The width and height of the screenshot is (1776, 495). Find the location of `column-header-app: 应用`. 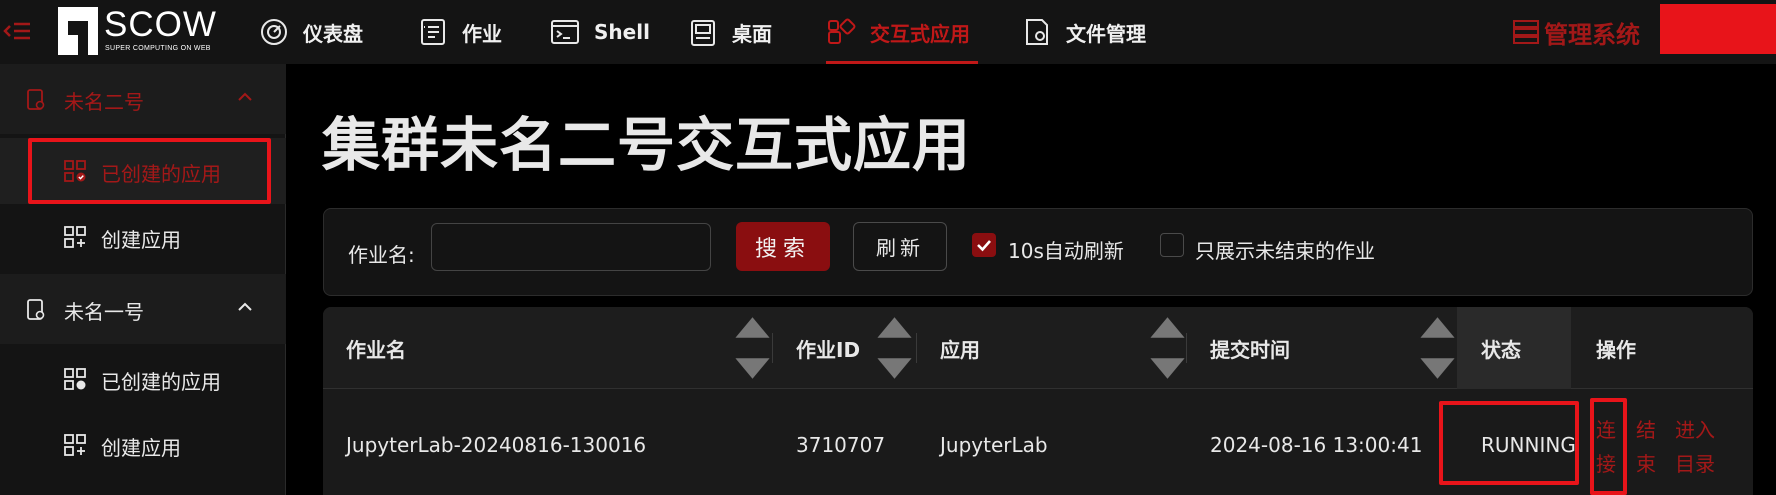

column-header-app: 应用 is located at coordinates (960, 348).